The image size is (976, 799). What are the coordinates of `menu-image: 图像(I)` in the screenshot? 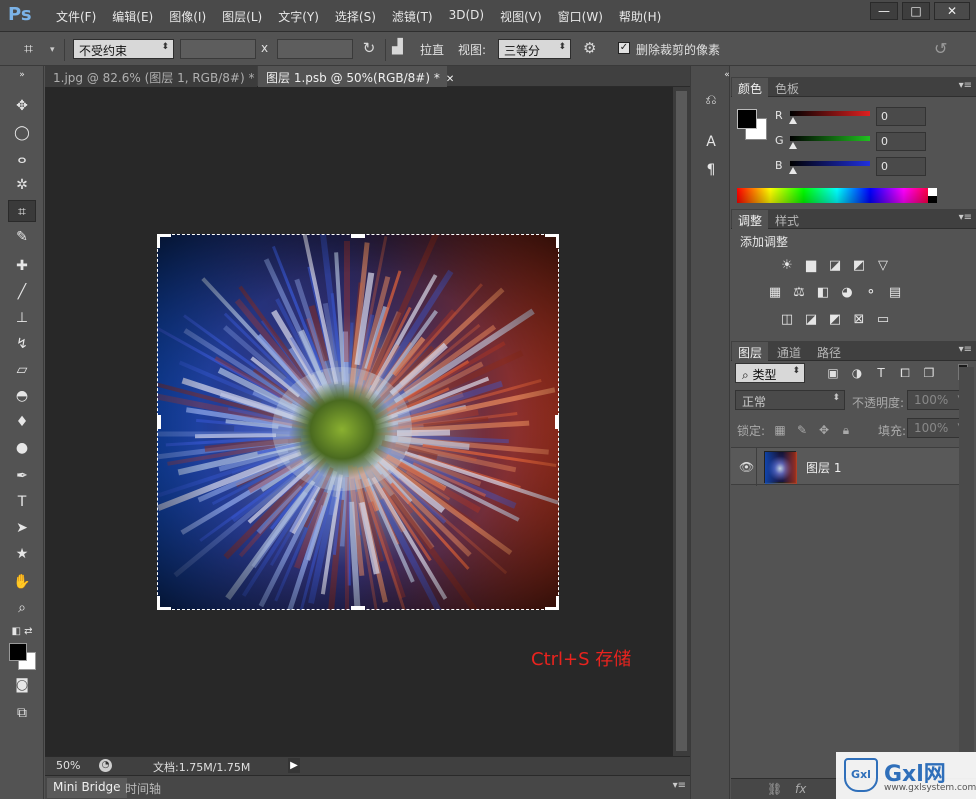 It's located at (187, 16).